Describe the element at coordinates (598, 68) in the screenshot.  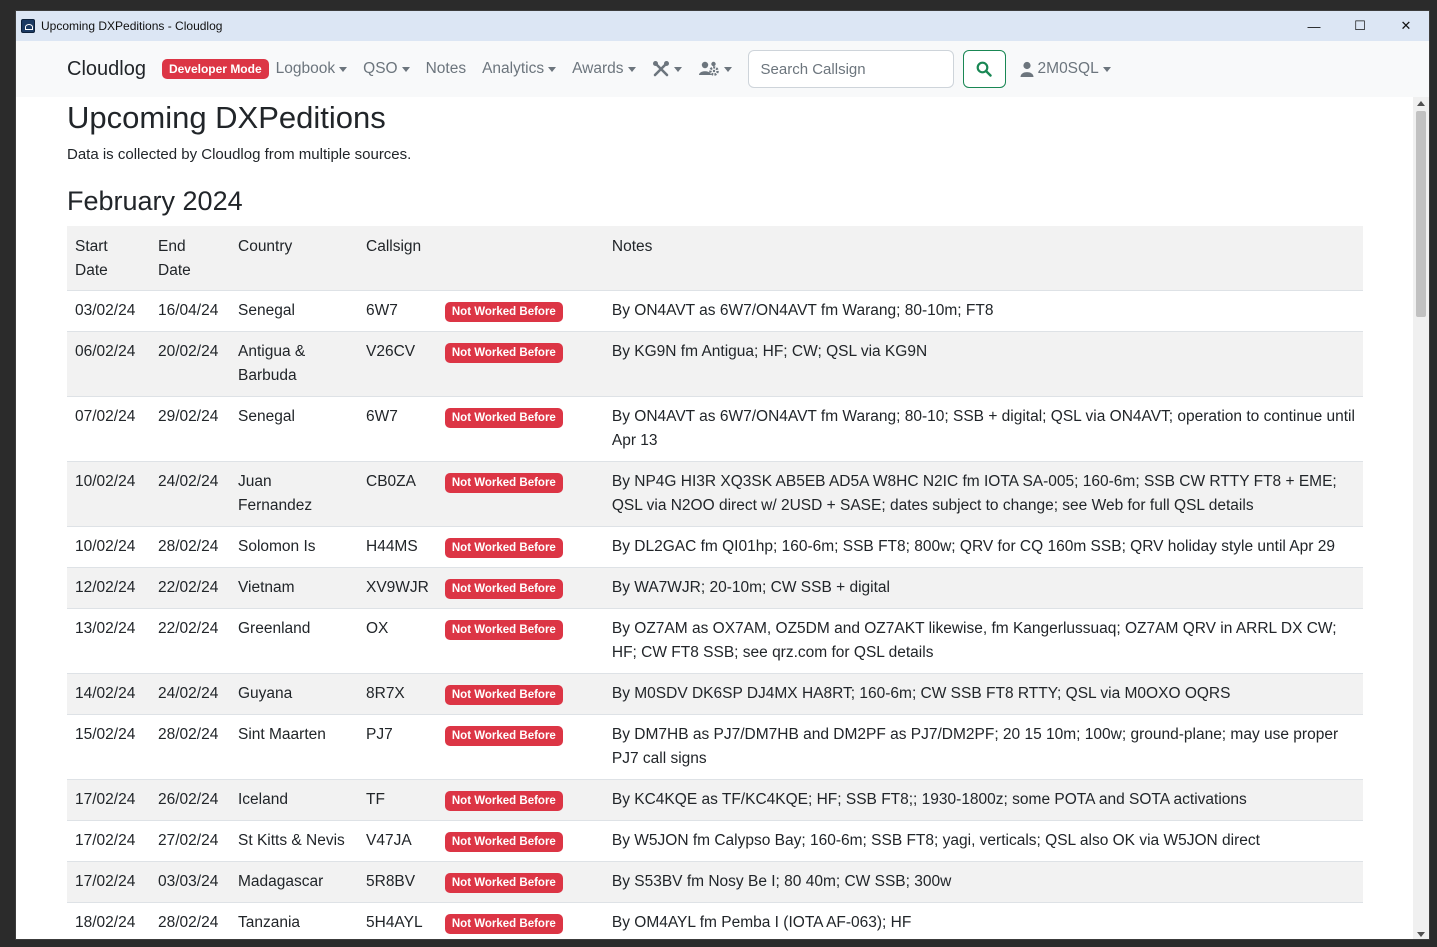
I see `nav-awards-label: Awards` at that location.